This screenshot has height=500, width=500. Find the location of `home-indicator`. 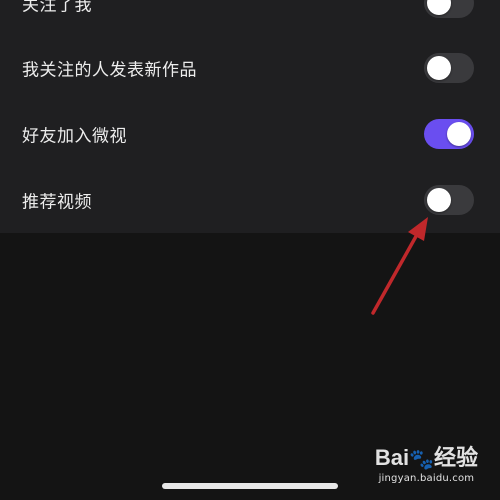

home-indicator is located at coordinates (250, 486).